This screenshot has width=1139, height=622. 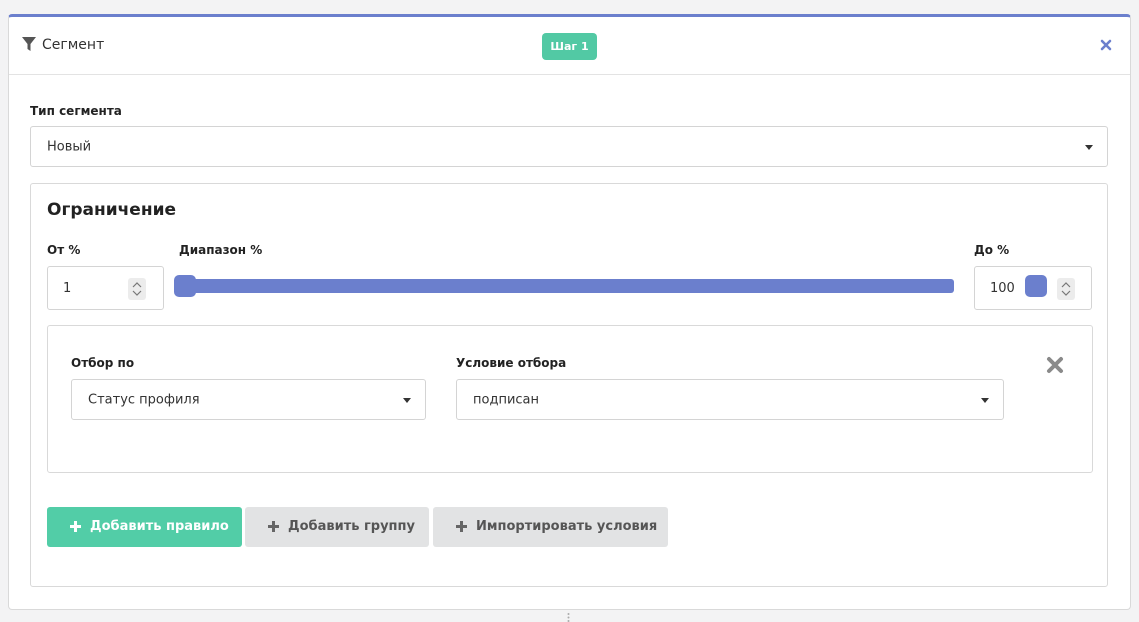 What do you see at coordinates (568, 617) in the screenshot?
I see `resize-handle-icon` at bounding box center [568, 617].